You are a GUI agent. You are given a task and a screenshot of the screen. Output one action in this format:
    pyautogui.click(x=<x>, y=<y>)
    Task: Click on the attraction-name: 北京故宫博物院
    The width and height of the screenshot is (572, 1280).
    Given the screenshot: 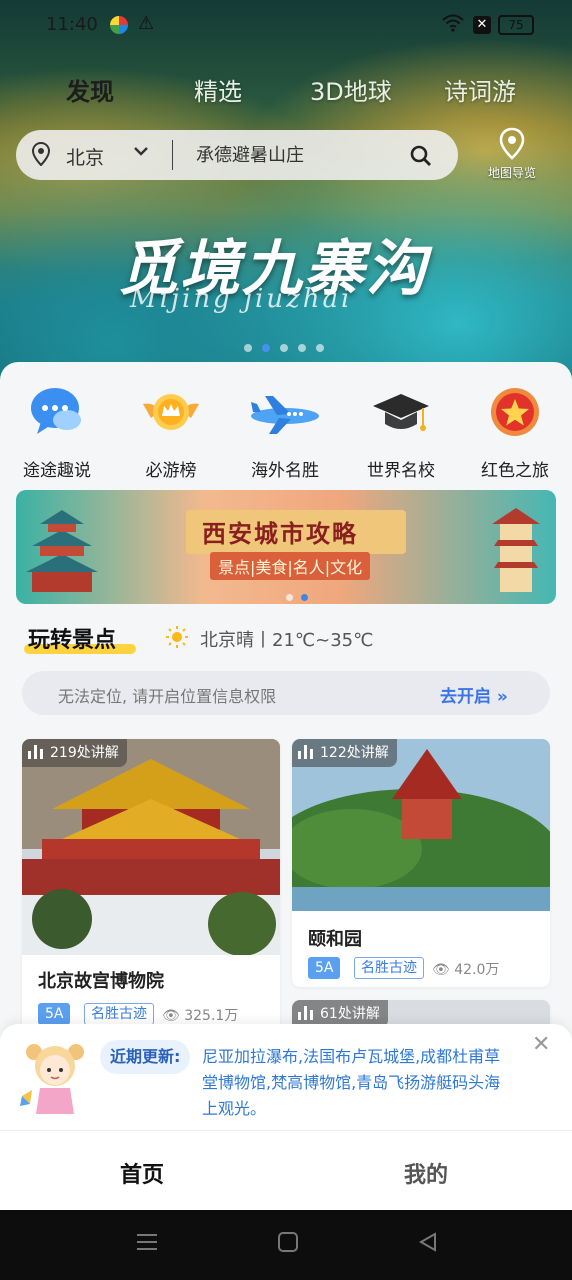 What is the action you would take?
    pyautogui.click(x=101, y=981)
    